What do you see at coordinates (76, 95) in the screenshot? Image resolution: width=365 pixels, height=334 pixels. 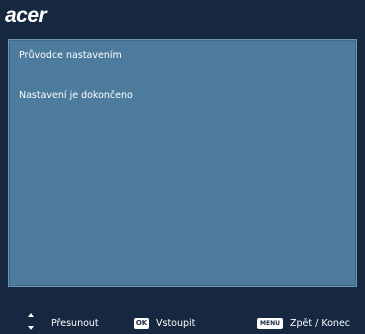 I see `setup-complete-message: Nastavení je dokončeno` at bounding box center [76, 95].